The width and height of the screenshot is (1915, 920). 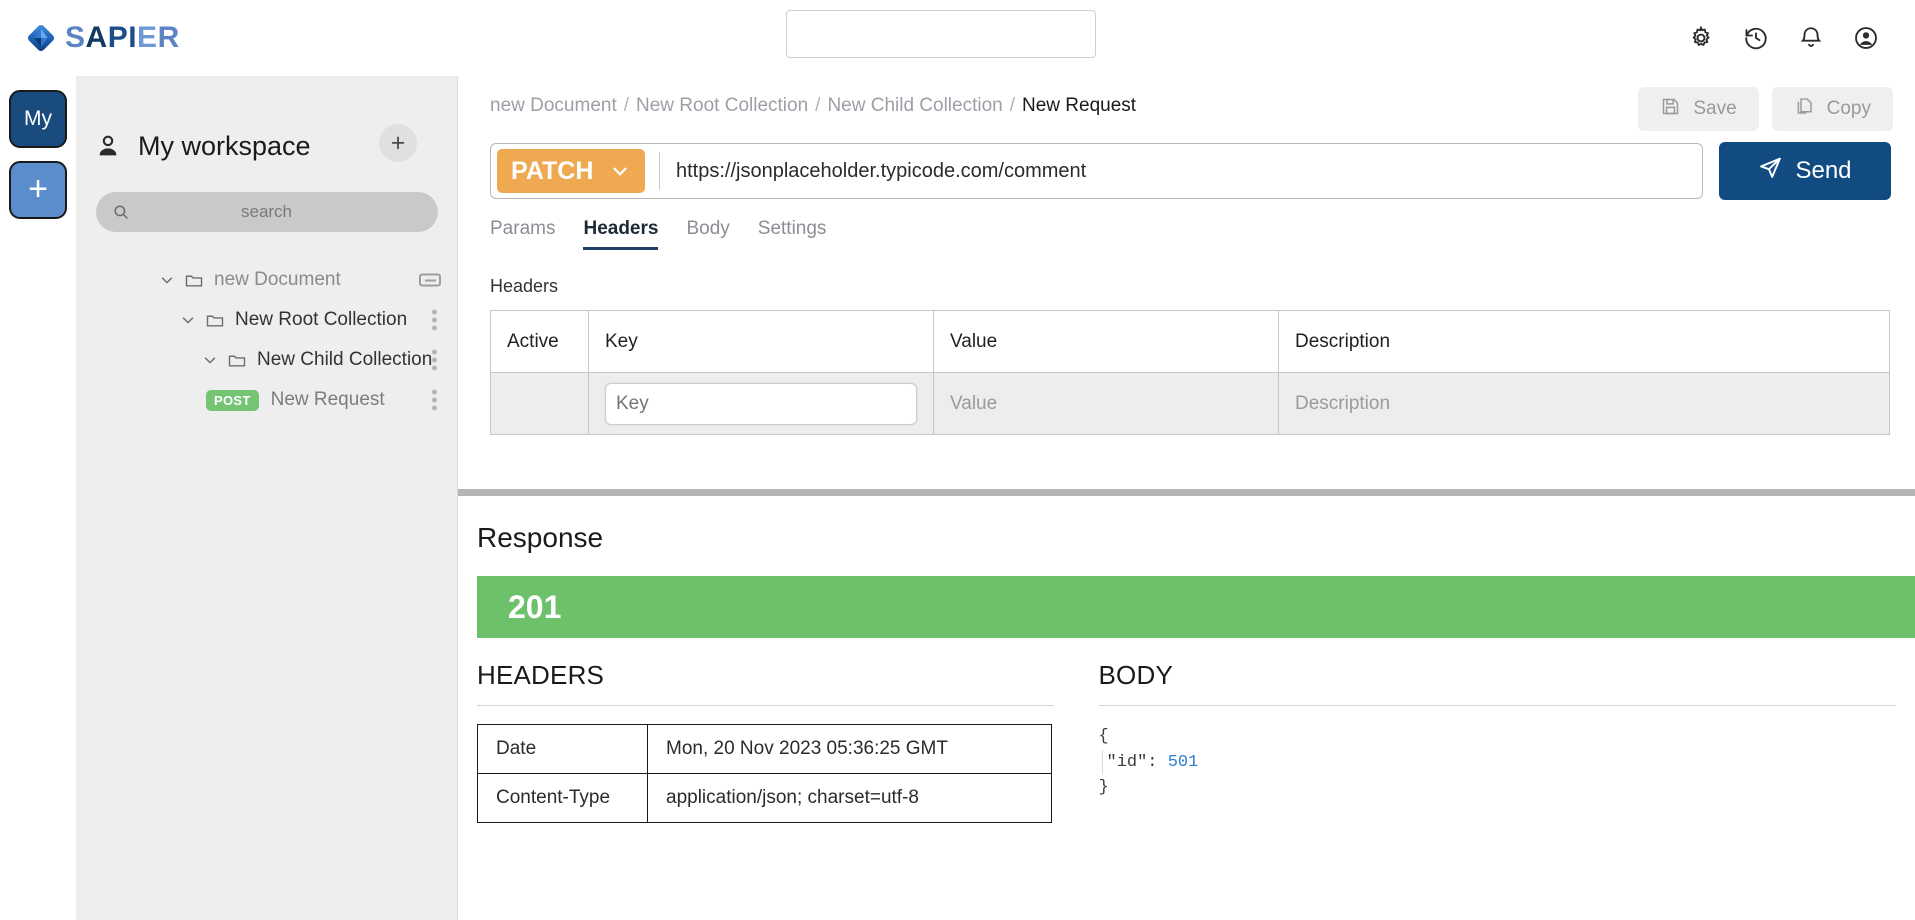 I want to click on breadcrumb-item-3: New Request, so click(x=1079, y=105).